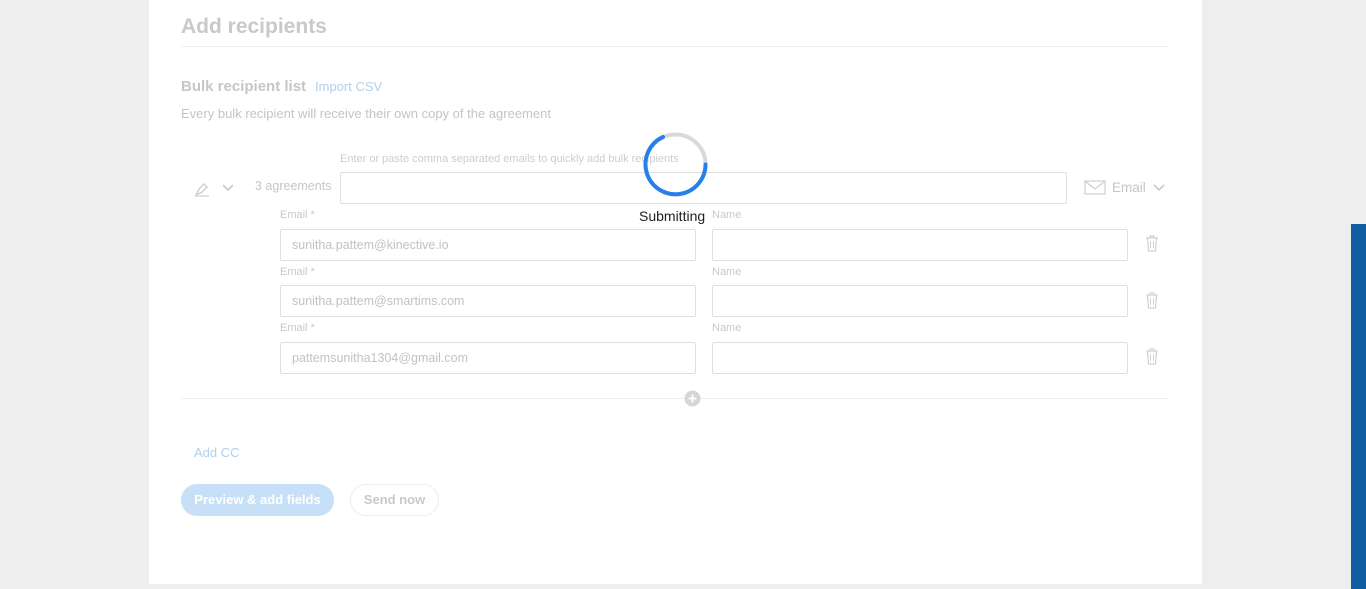 This screenshot has height=589, width=1366. Describe the element at coordinates (1358, 406) in the screenshot. I see `side-panel-strip` at that location.